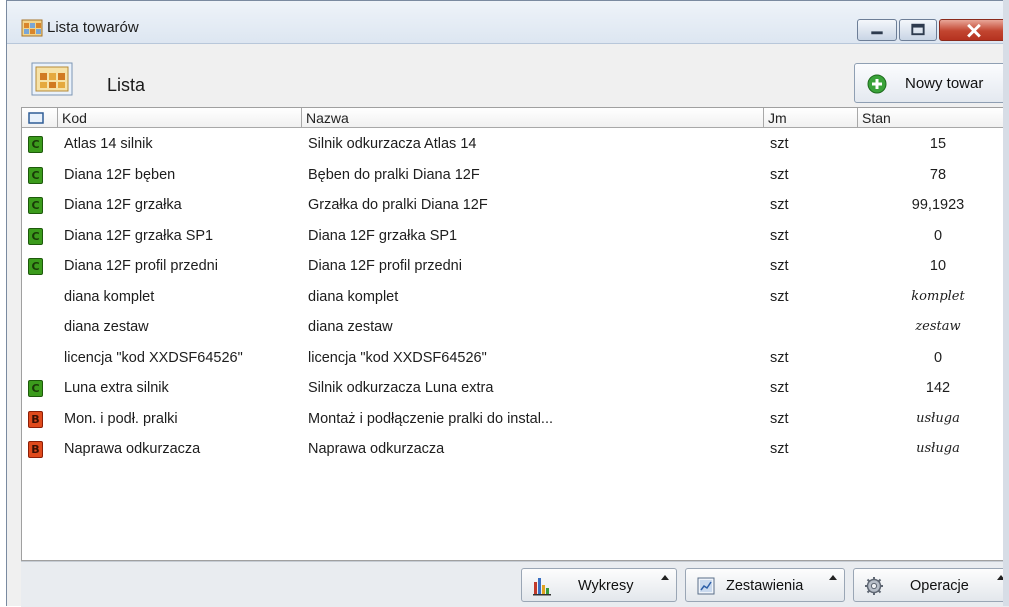 The image size is (1009, 607). Describe the element at coordinates (93, 27) in the screenshot. I see `window-title: Lista towarów` at that location.